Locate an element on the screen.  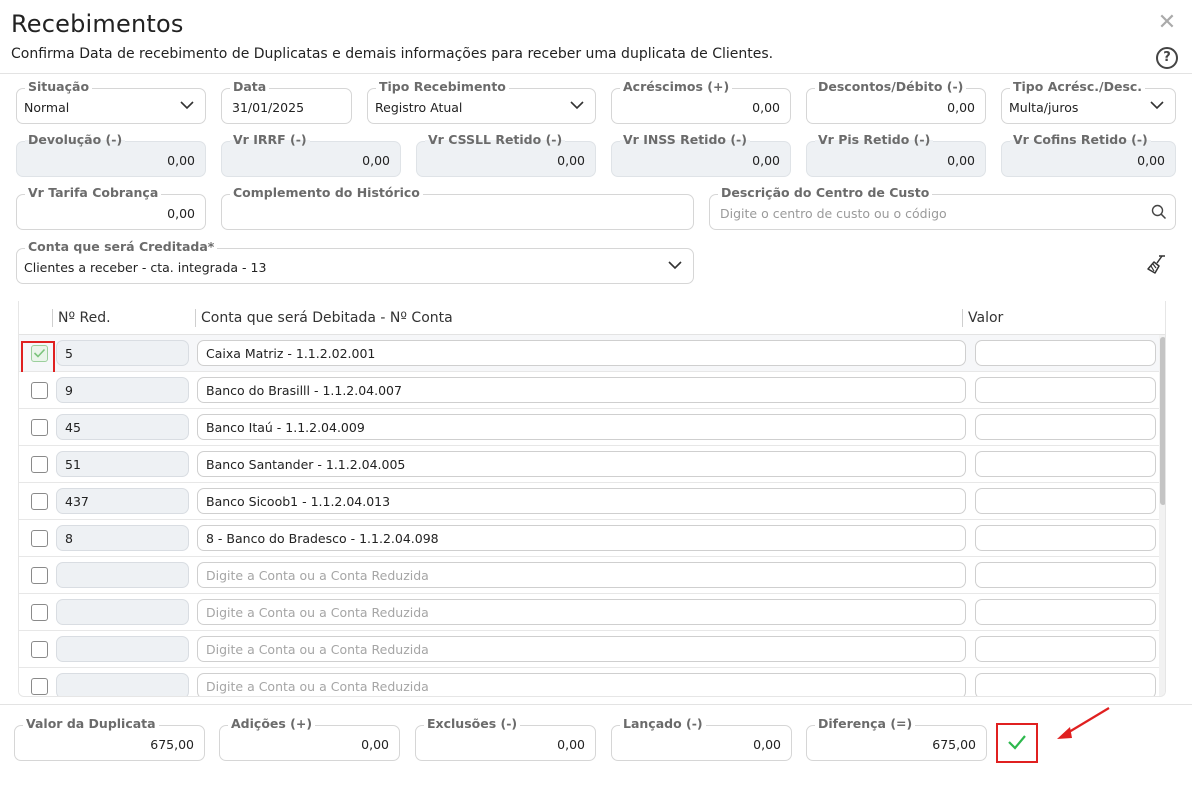
complemento-field: Complemento do Histórico is located at coordinates (457, 207).